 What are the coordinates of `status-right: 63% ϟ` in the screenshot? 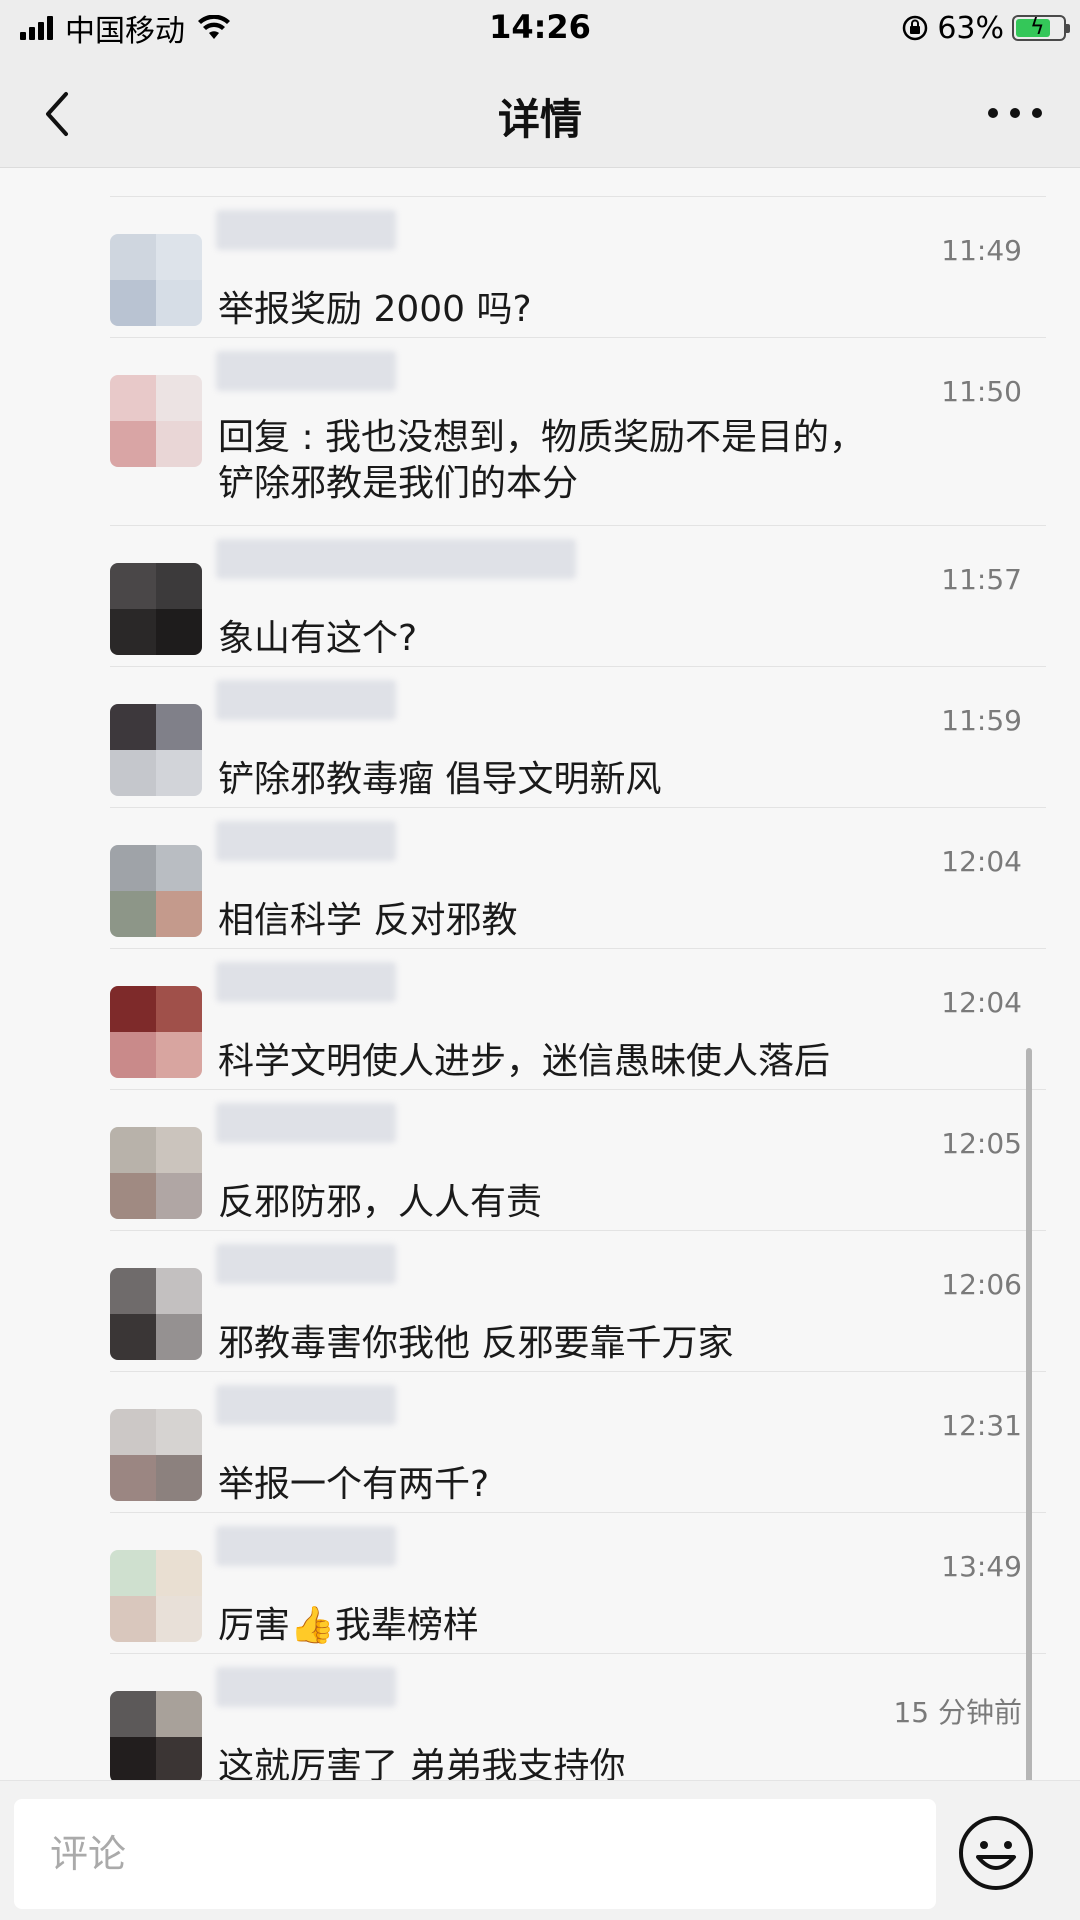 It's located at (985, 28).